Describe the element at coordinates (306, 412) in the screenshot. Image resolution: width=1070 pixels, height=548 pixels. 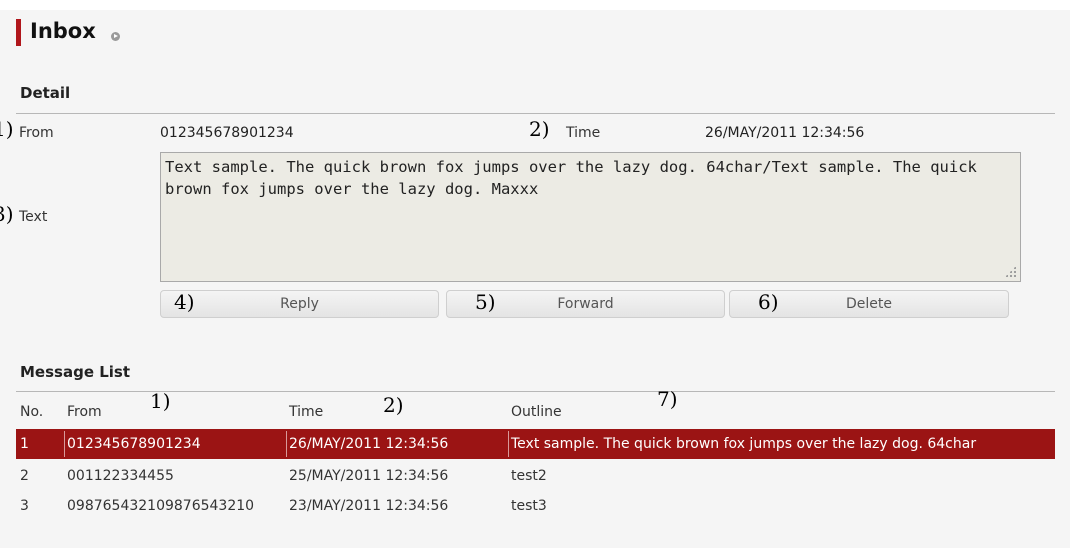
I see `column-header-time: Time` at that location.